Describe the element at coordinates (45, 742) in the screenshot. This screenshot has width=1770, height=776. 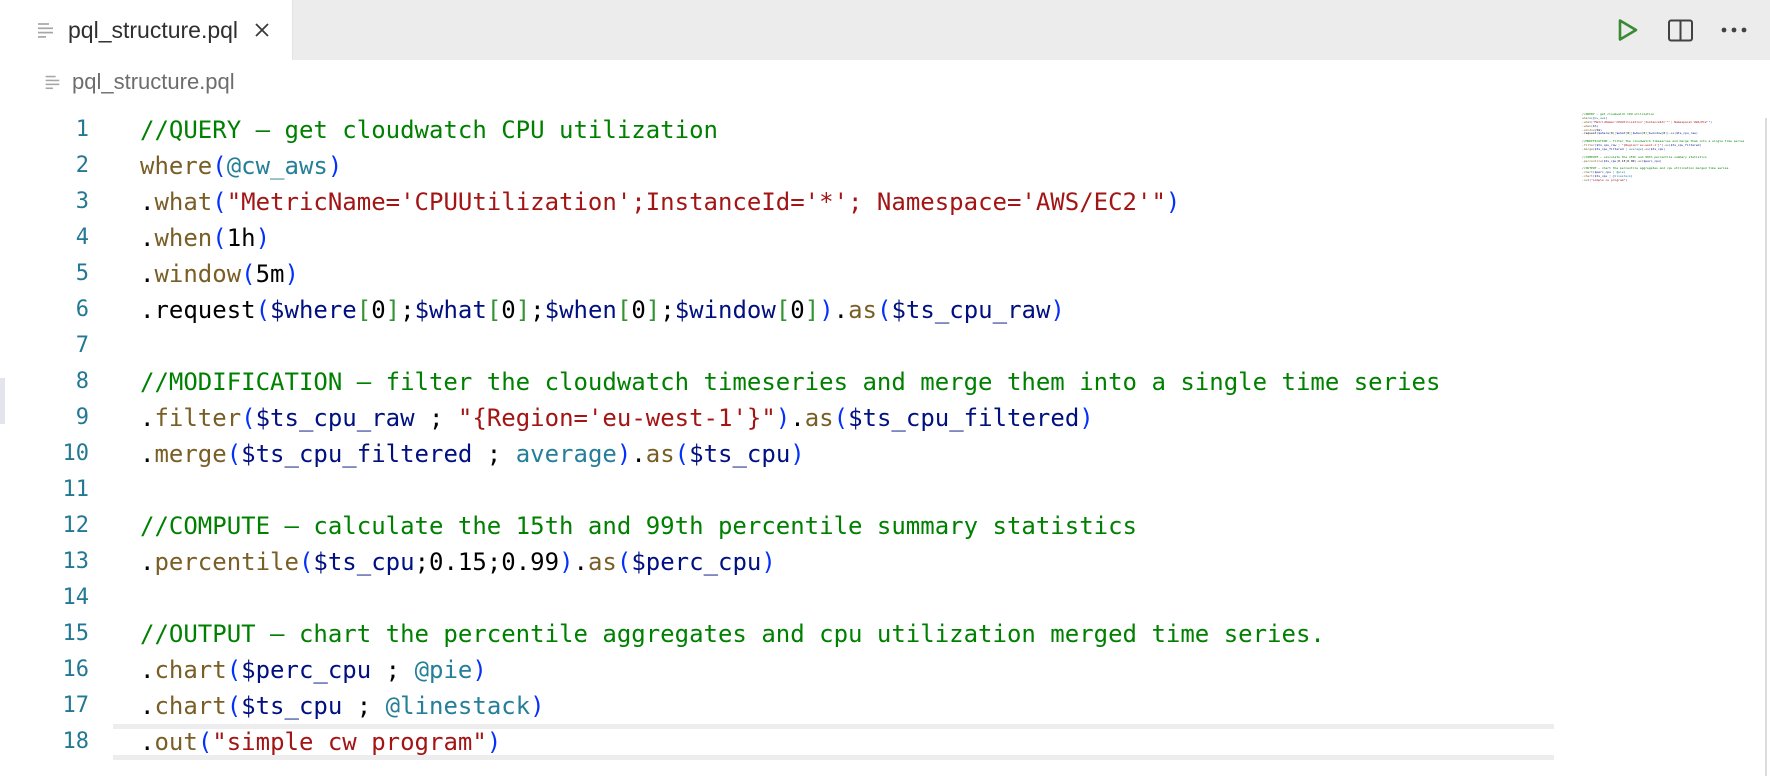
I see `line-number: 18` at that location.